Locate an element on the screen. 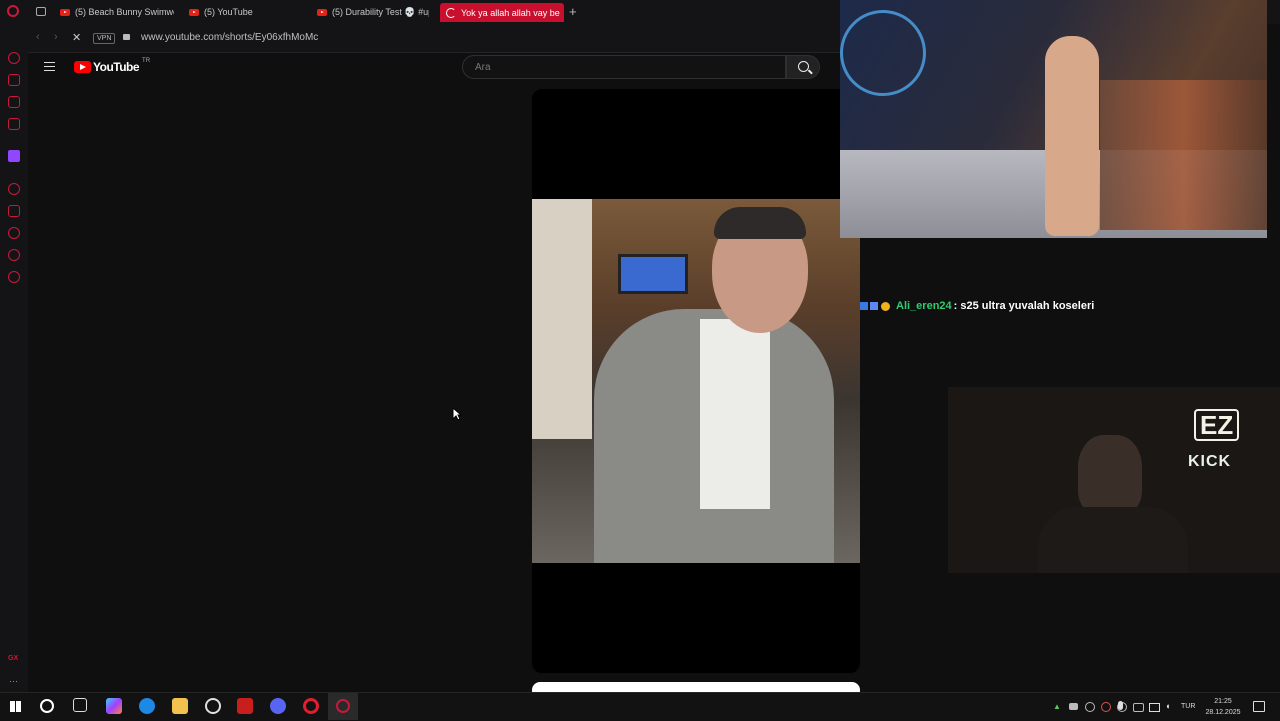 This screenshot has height=721, width=1280. tab-title: Yok ya allah allah vay be is located at coordinates (510, 12).